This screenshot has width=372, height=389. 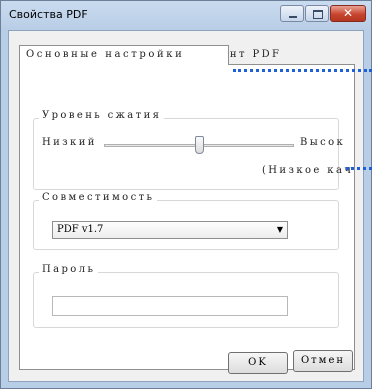 What do you see at coordinates (279, 229) in the screenshot?
I see `chevron-down-icon: ▼` at bounding box center [279, 229].